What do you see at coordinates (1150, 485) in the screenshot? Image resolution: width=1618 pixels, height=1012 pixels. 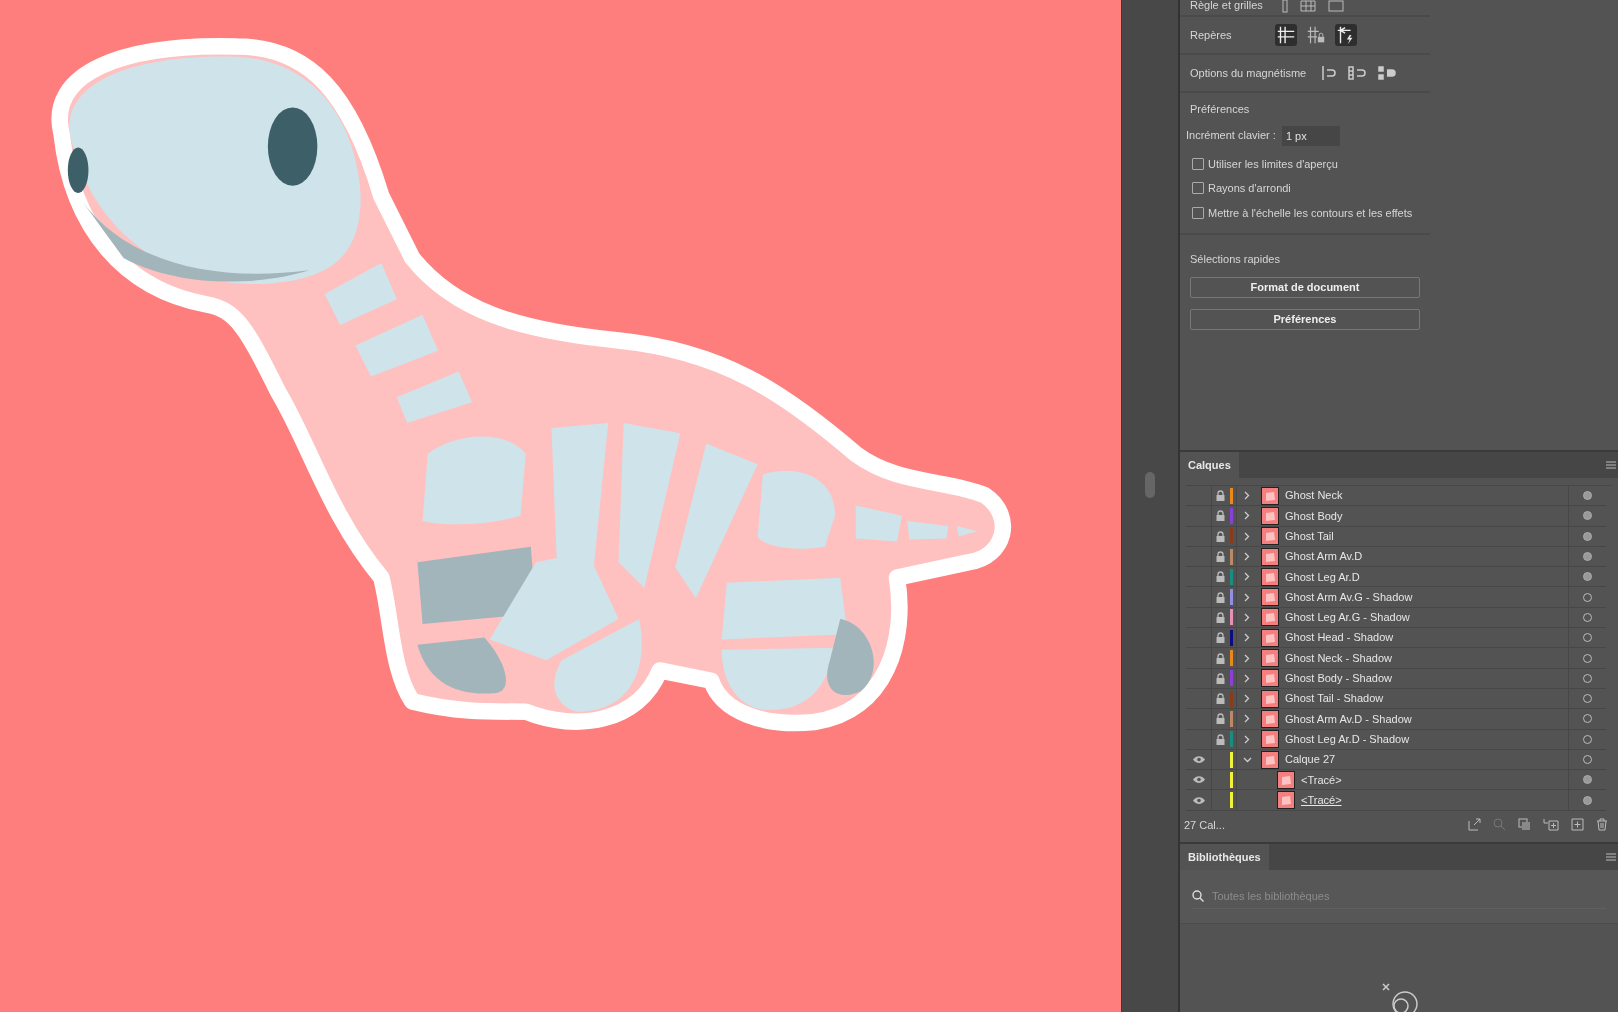 I see `scroll-handle` at bounding box center [1150, 485].